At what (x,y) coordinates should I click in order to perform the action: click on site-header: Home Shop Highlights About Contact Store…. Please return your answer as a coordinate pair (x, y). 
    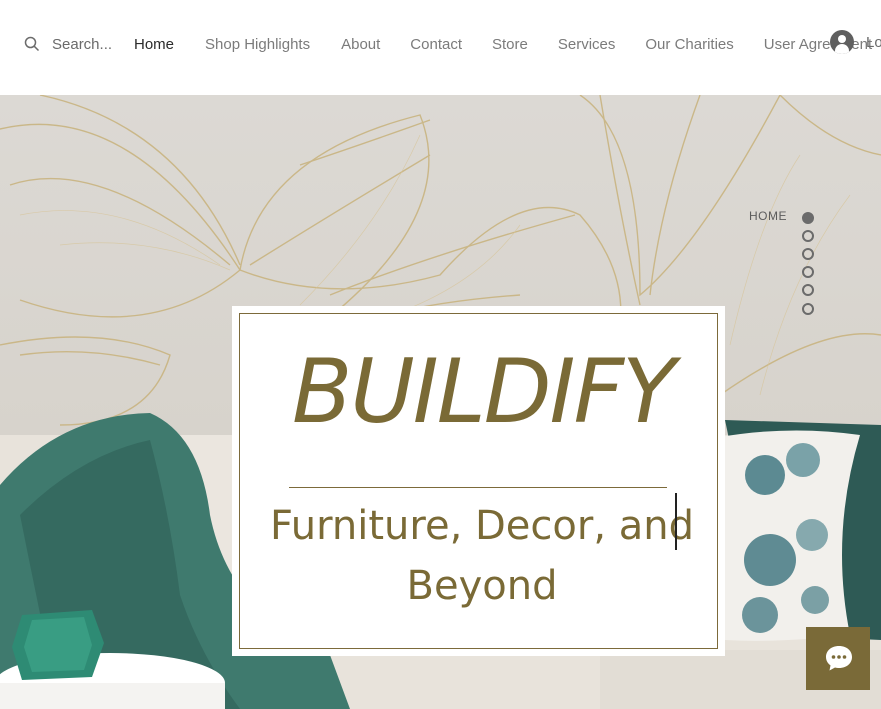
    Looking at the image, I should click on (440, 47).